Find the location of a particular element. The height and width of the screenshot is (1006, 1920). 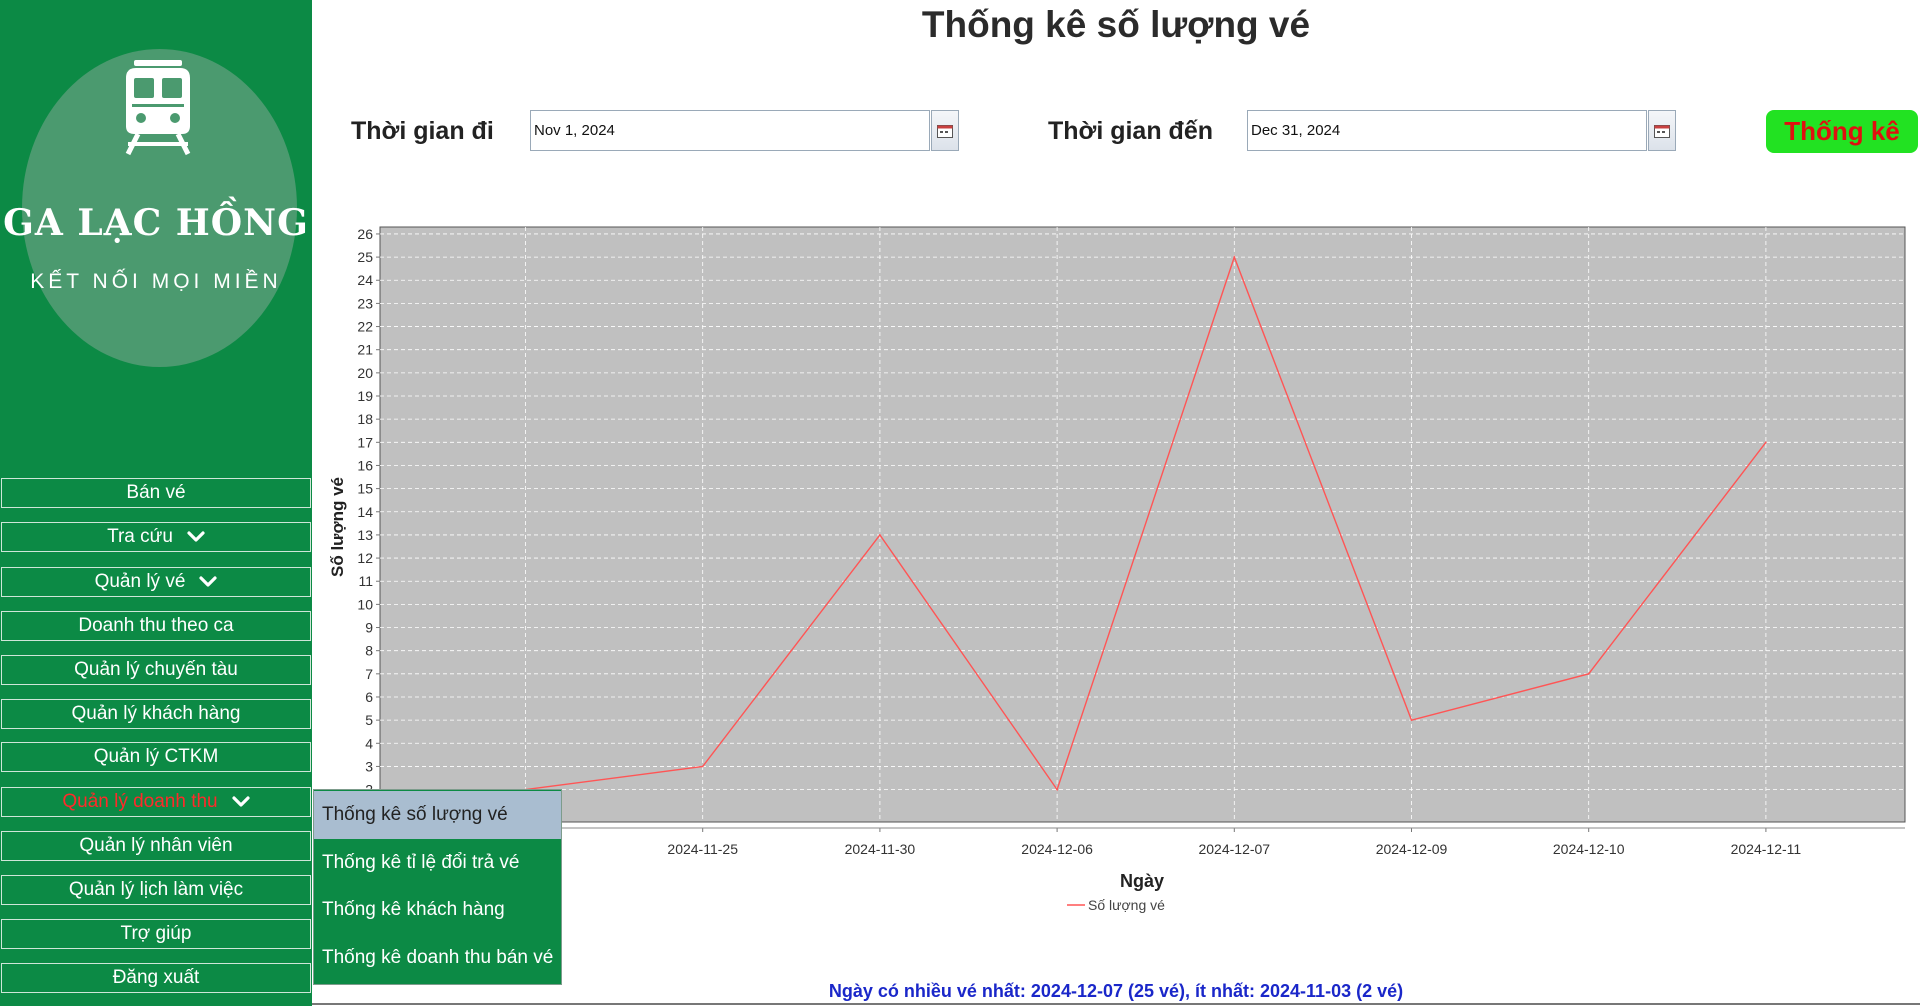

x-tick-label: 2024-11-30 is located at coordinates (880, 849).